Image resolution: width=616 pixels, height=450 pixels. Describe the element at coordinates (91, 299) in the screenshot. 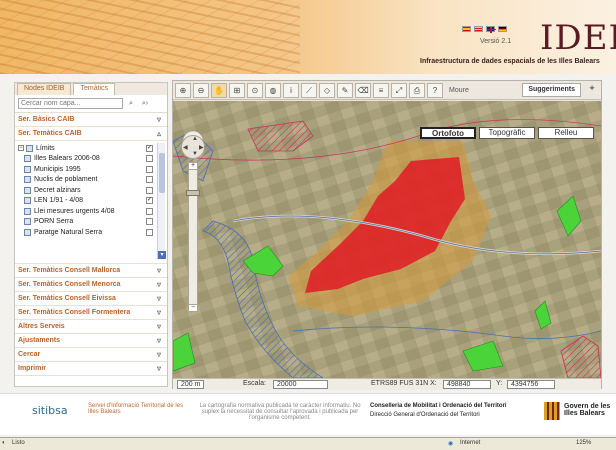

I see `section-consell-eivissa: Ser. Temàtics Consell Eivissa ▿` at that location.